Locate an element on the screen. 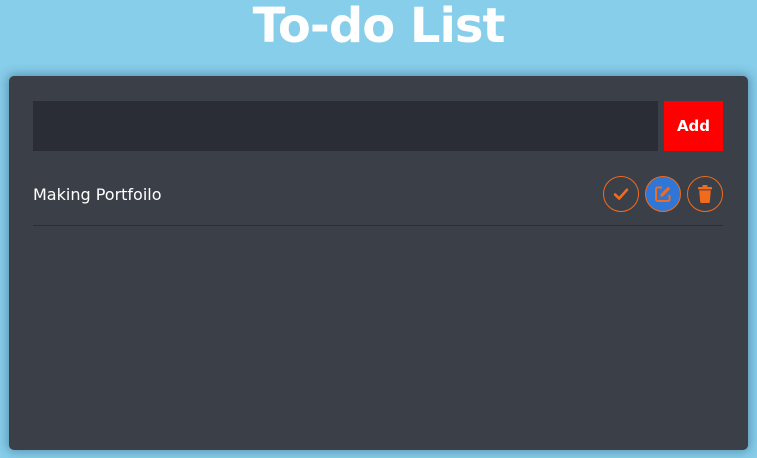 This screenshot has height=458, width=757. trash-icon is located at coordinates (705, 194).